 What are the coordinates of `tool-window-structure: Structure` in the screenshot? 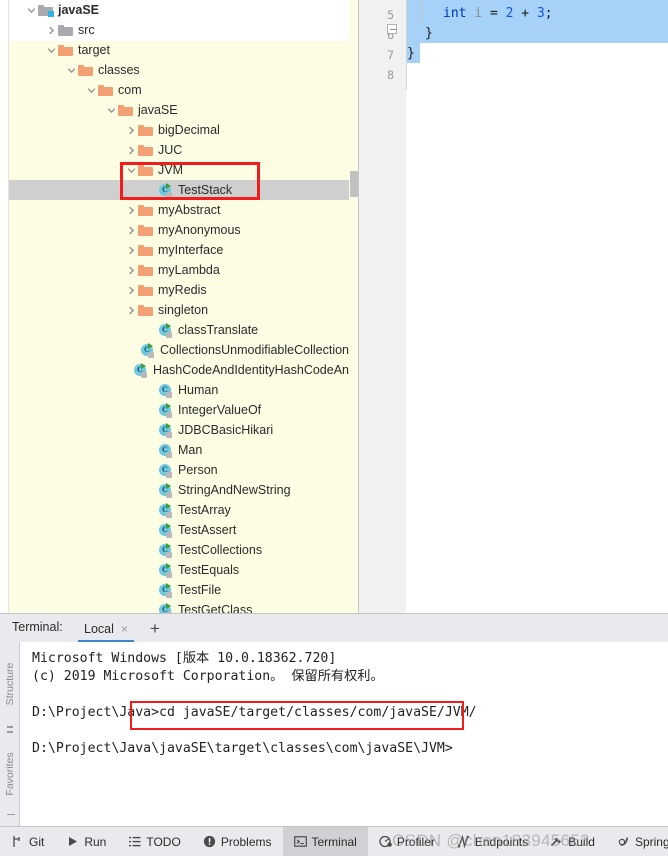 It's located at (10, 684).